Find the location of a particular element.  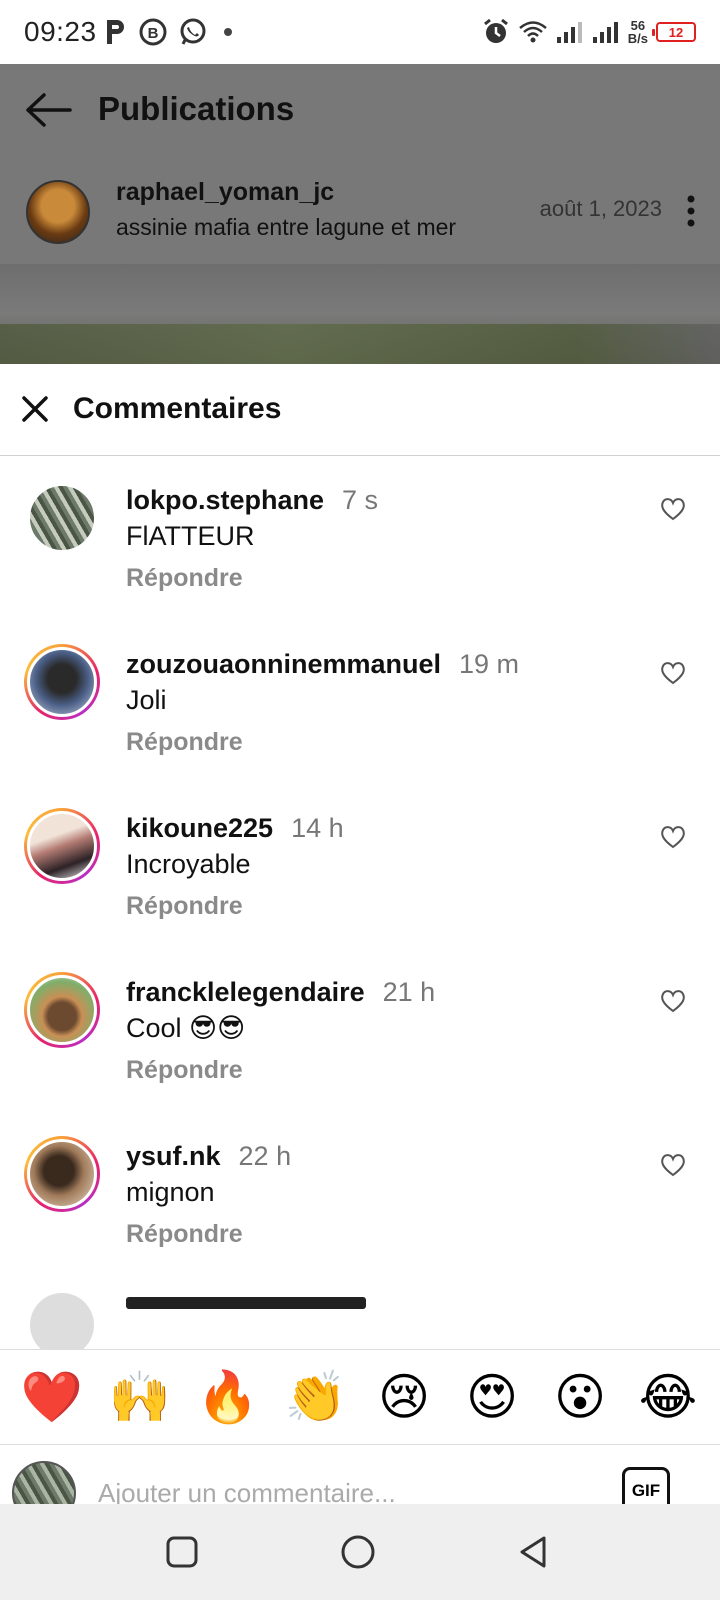

dot-icon is located at coordinates (228, 32).